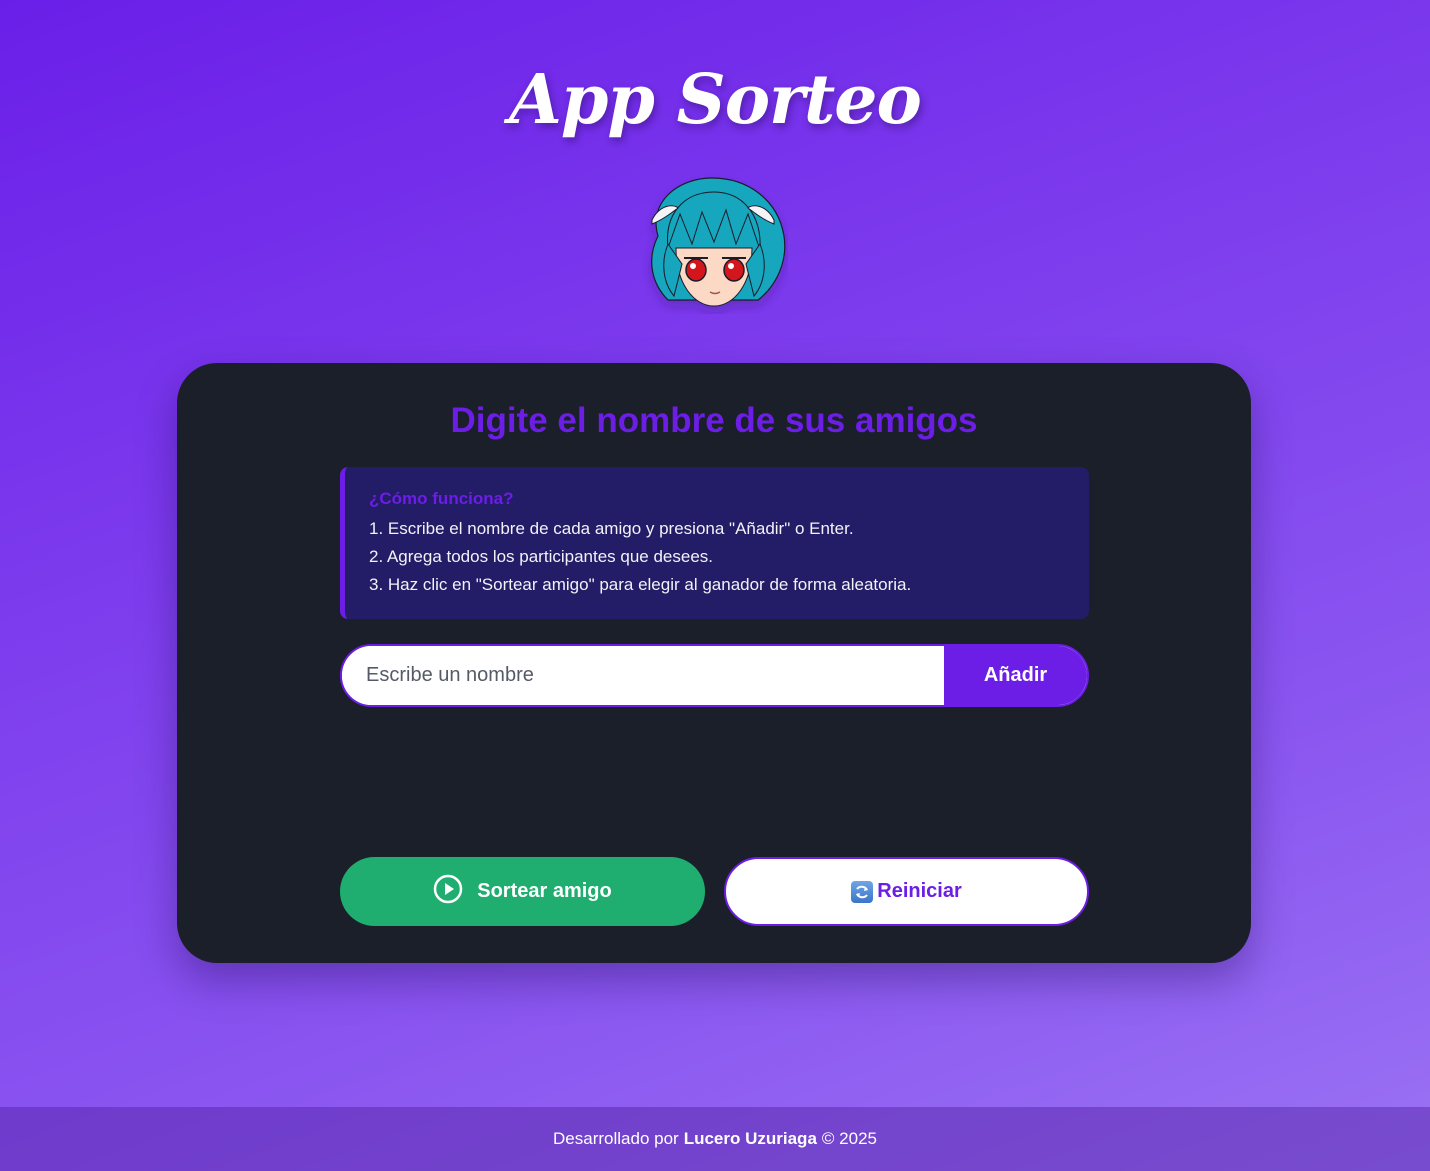 This screenshot has height=1171, width=1430. What do you see at coordinates (1015, 675) in the screenshot?
I see `add-button: Añadir` at bounding box center [1015, 675].